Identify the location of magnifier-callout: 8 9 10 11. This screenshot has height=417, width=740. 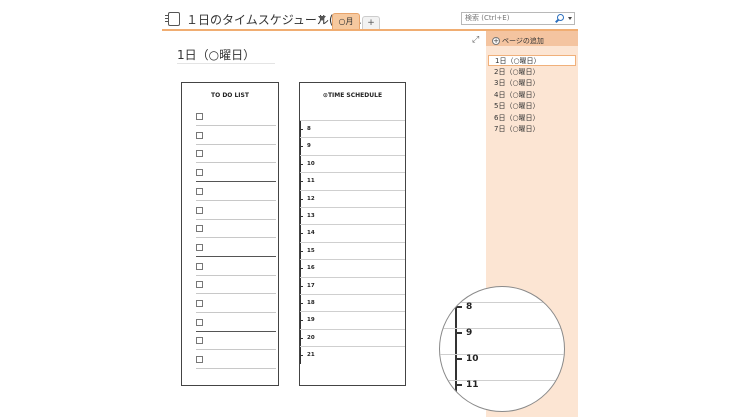
(502, 349).